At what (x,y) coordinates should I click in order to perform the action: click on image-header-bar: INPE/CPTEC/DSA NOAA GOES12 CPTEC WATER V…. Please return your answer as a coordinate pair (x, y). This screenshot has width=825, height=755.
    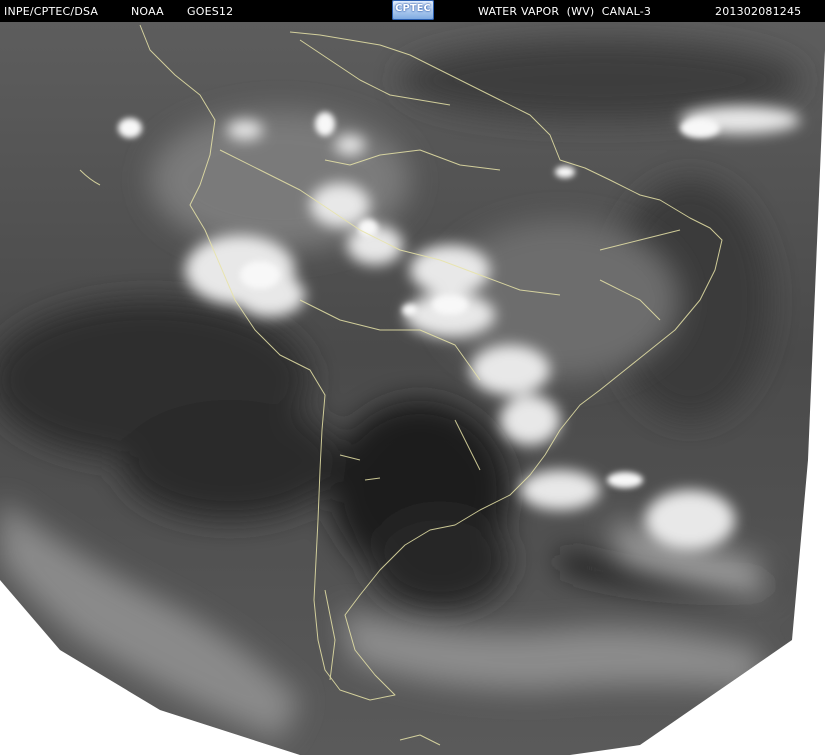
    Looking at the image, I should click on (412, 11).